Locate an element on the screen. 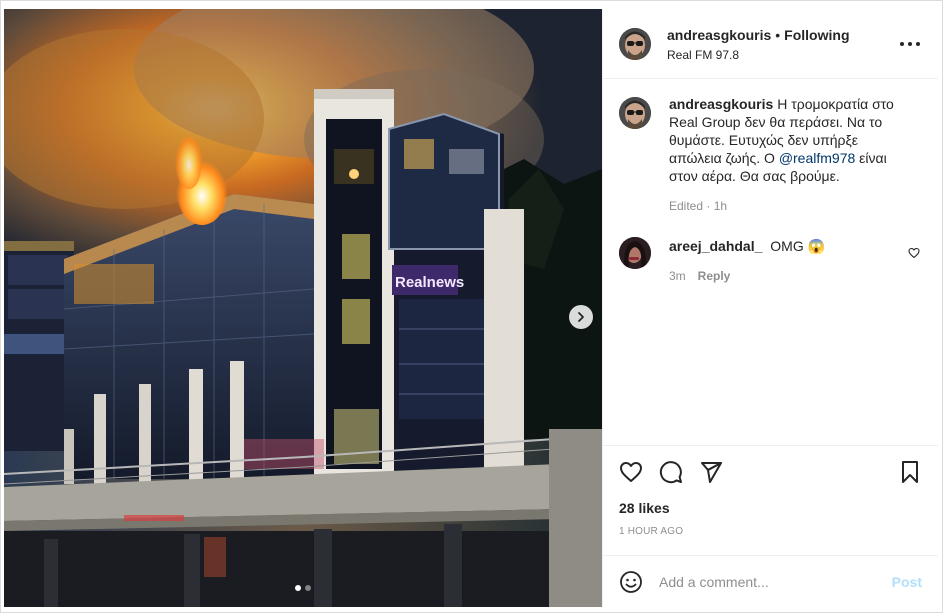 Image resolution: width=943 pixels, height=613 pixels. commenter-username: areej_dahdal_ is located at coordinates (715, 246).